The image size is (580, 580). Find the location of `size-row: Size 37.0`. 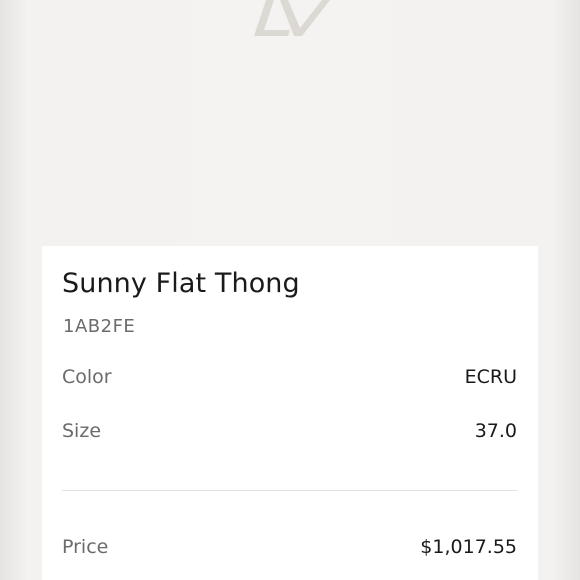

size-row: Size 37.0 is located at coordinates (289, 434).